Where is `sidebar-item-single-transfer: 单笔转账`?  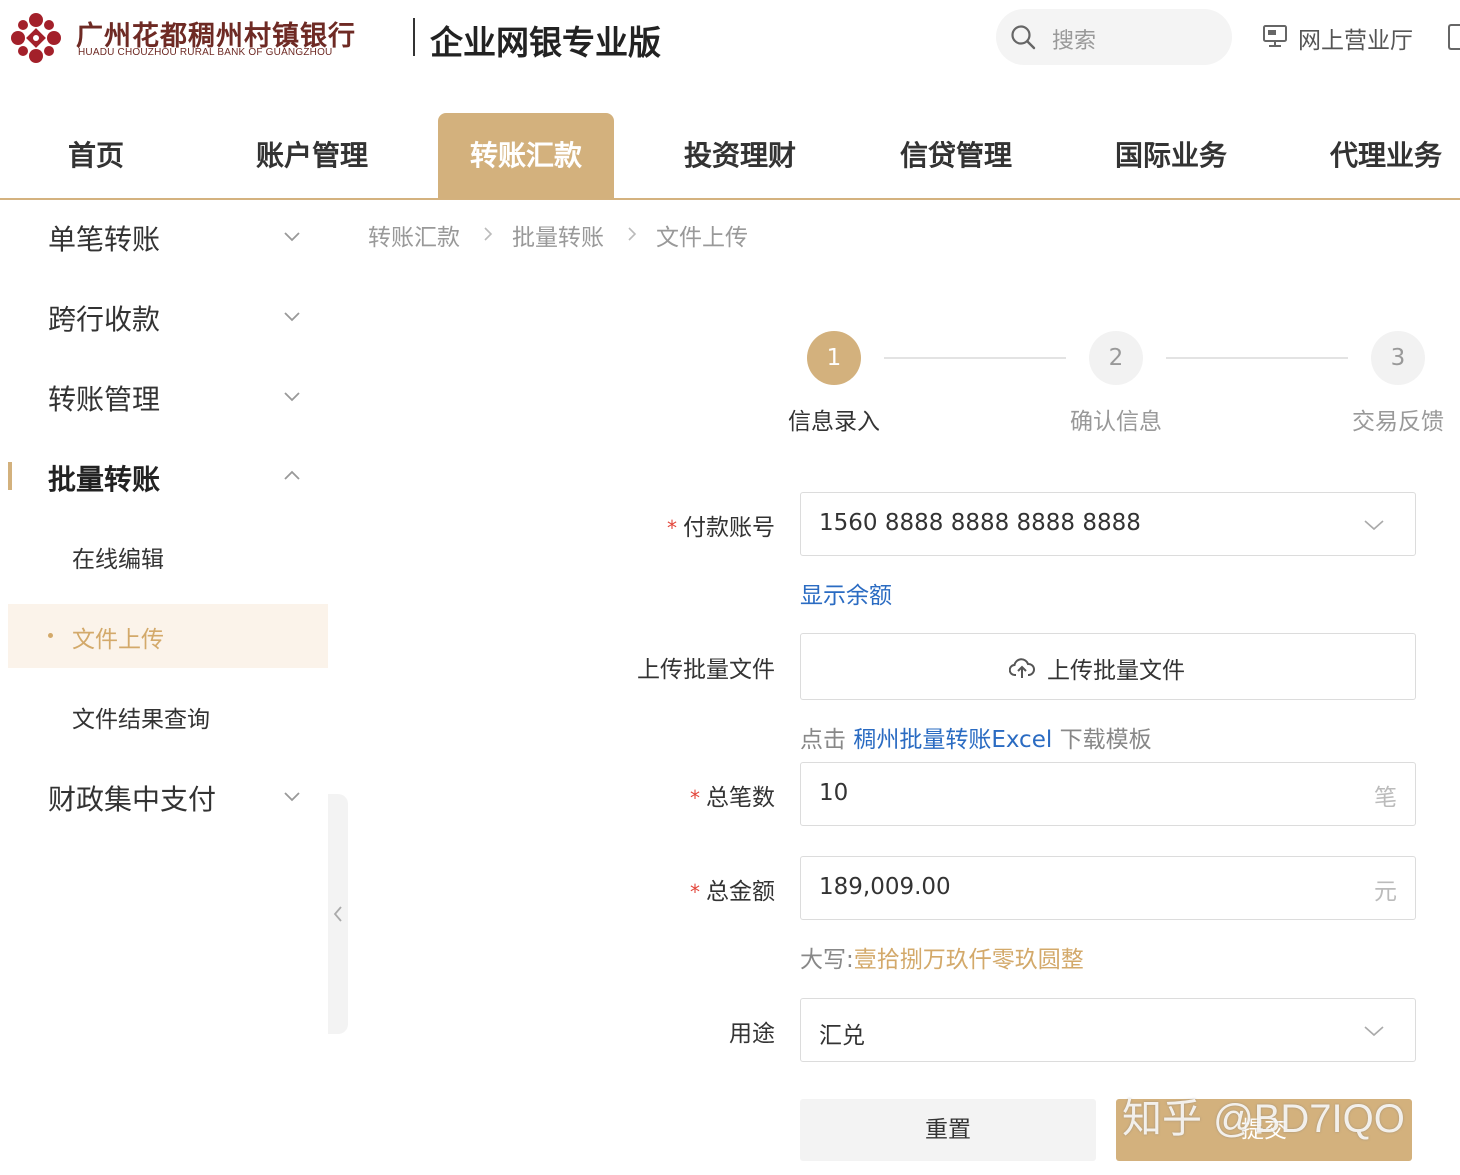 sidebar-item-single-transfer: 单笔转账 is located at coordinates (168, 240).